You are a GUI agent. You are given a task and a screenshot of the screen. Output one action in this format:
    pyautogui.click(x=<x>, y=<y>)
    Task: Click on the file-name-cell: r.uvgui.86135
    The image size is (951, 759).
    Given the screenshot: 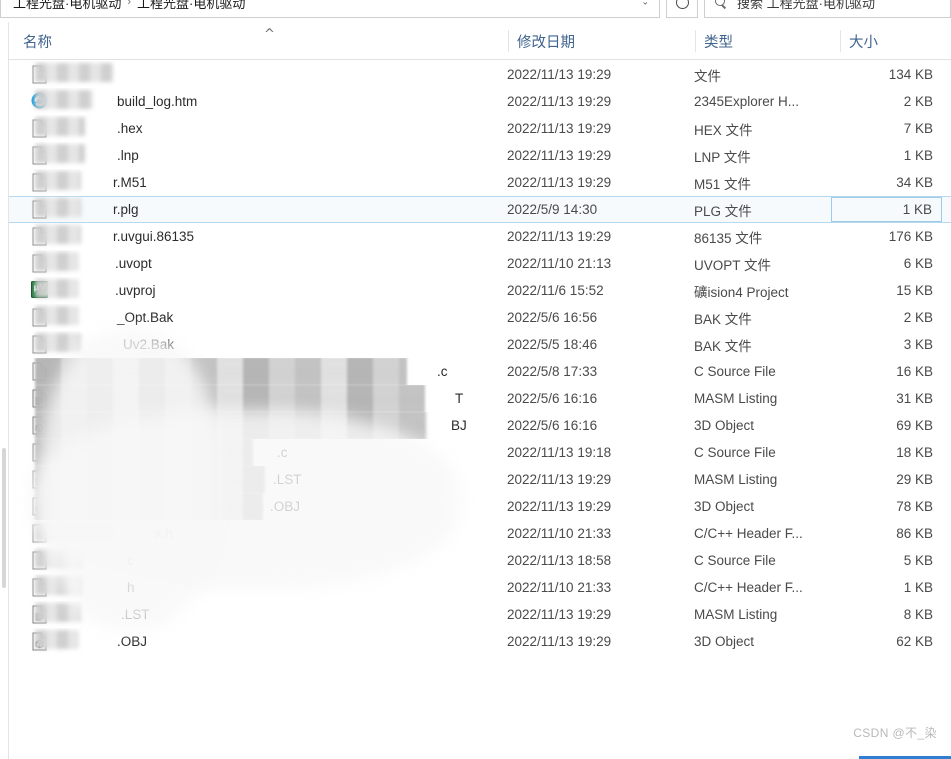 What is the action you would take?
    pyautogui.click(x=254, y=236)
    